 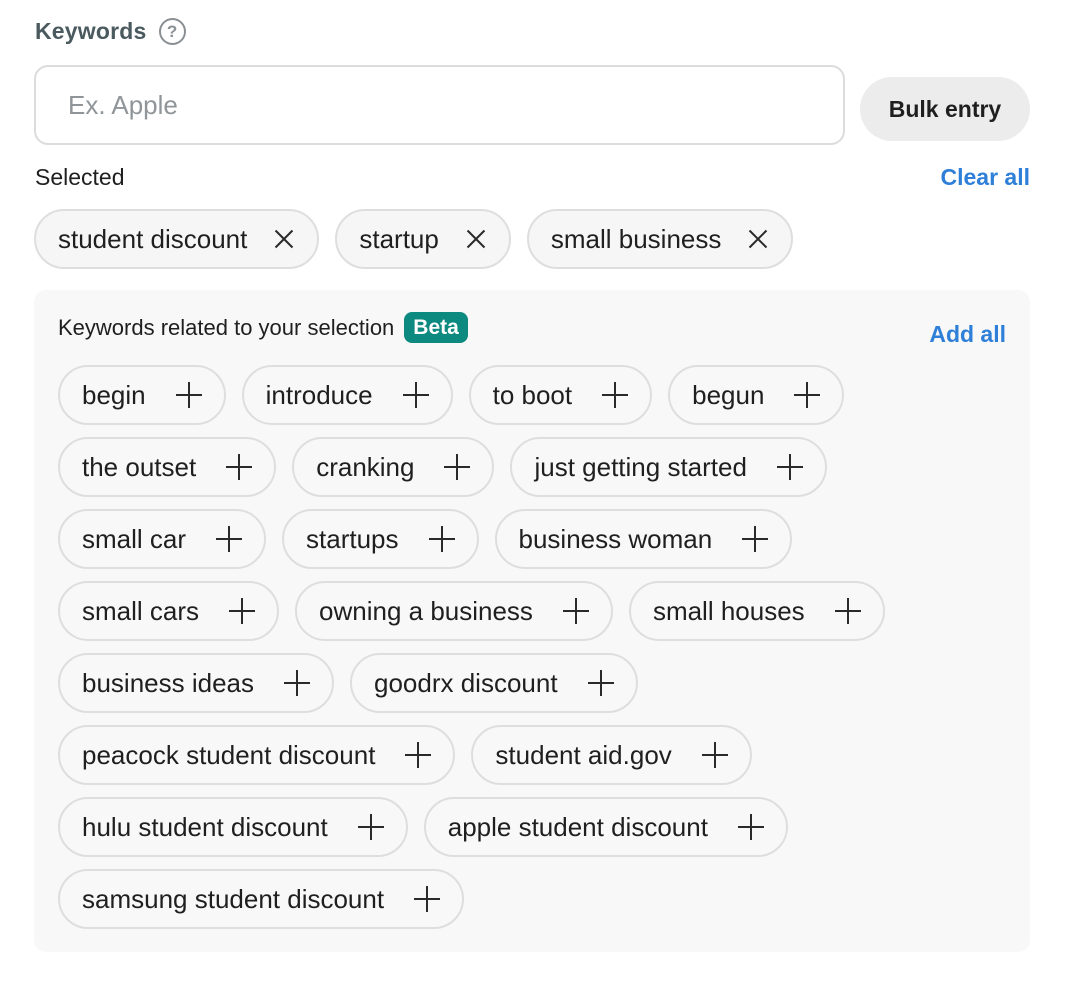 I want to click on chip-label: hulu student discount, so click(x=205, y=826).